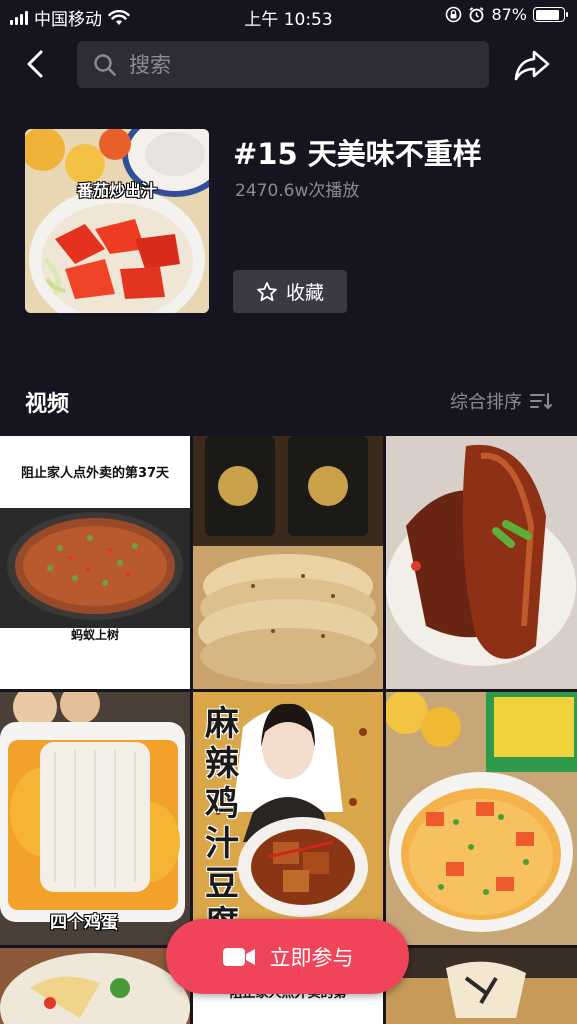  I want to click on search-input, so click(294, 64).